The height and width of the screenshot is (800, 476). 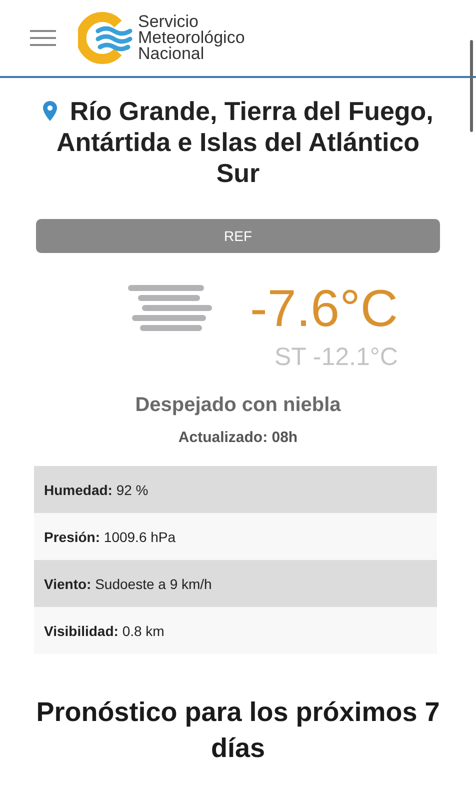 I want to click on detail-text: Humedad: 92 %, so click(x=96, y=490).